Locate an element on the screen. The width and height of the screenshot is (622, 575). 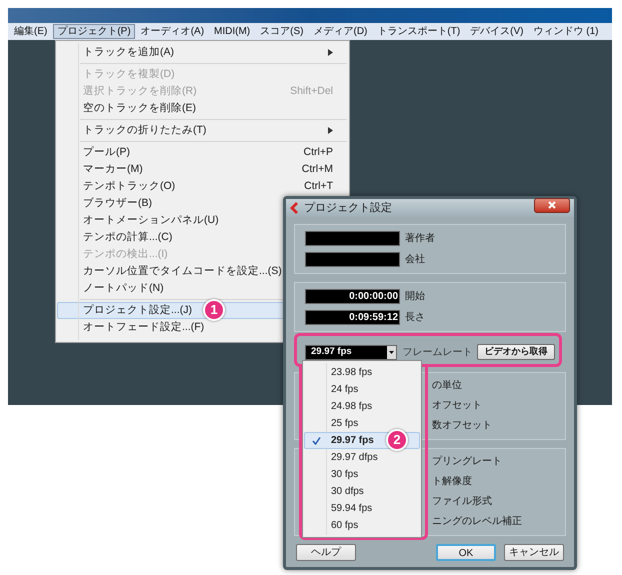
dialog-button: OK is located at coordinates (466, 552).